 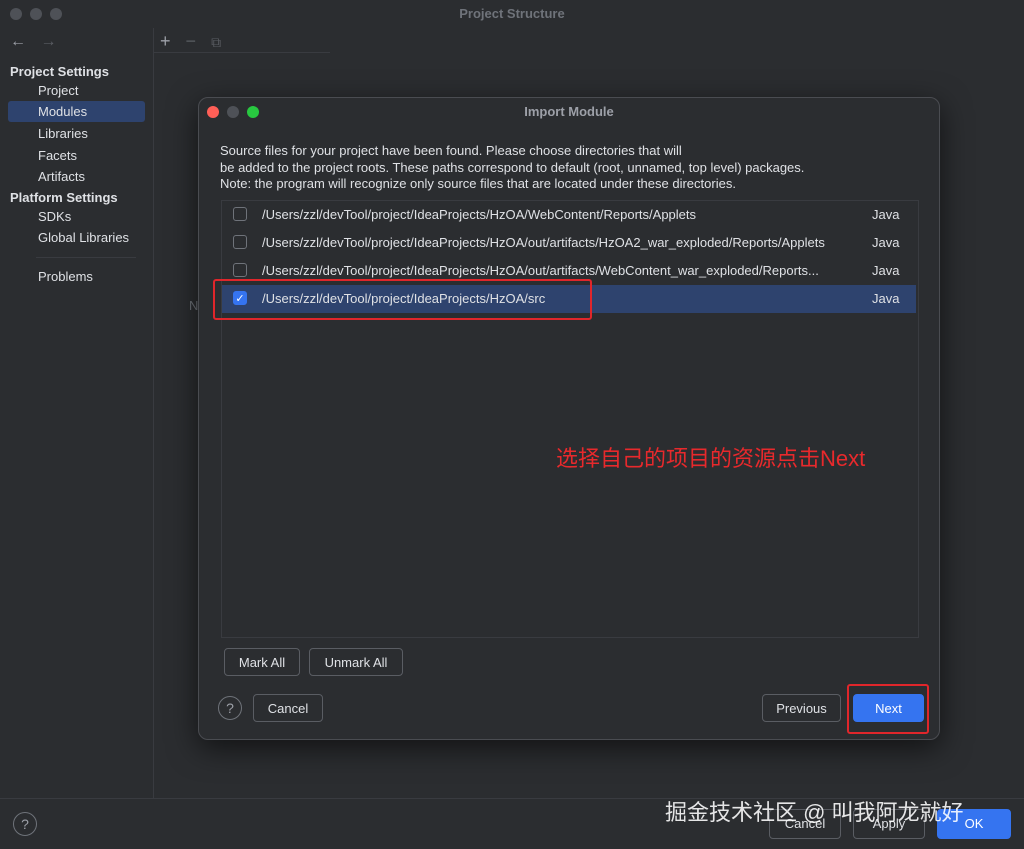 I want to click on modules-toolbar: + − ⧉, so click(x=195, y=41).